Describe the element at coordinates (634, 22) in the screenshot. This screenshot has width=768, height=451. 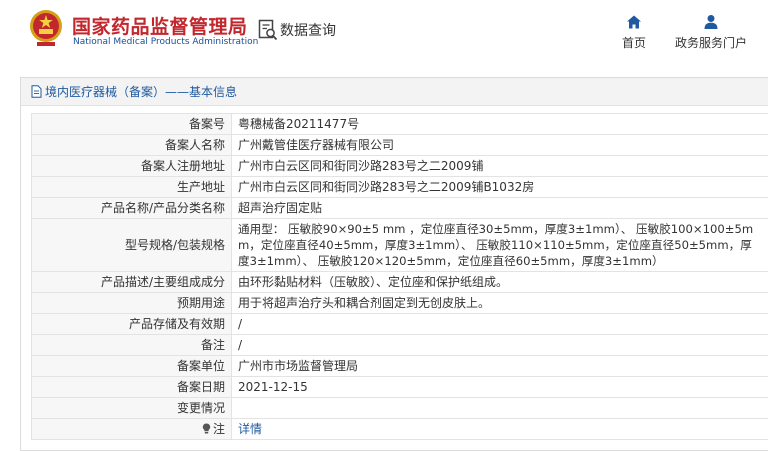
I see `home-icon` at that location.